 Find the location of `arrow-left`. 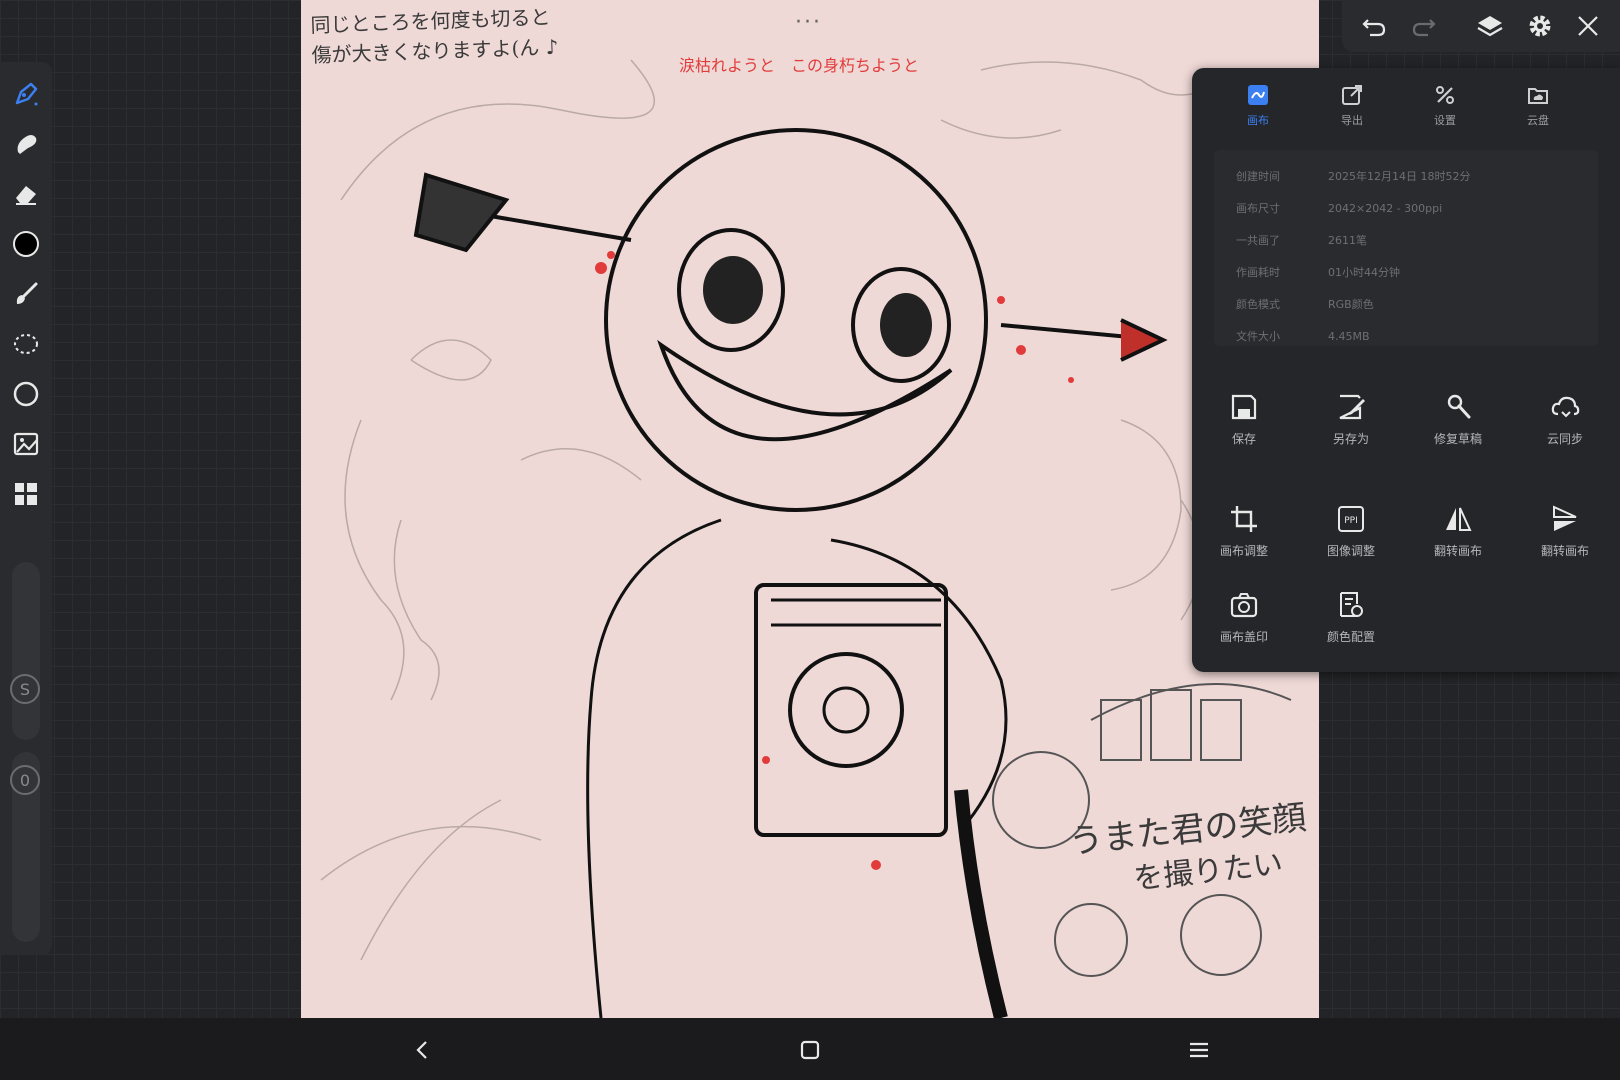

arrow-left is located at coordinates (522, 212).